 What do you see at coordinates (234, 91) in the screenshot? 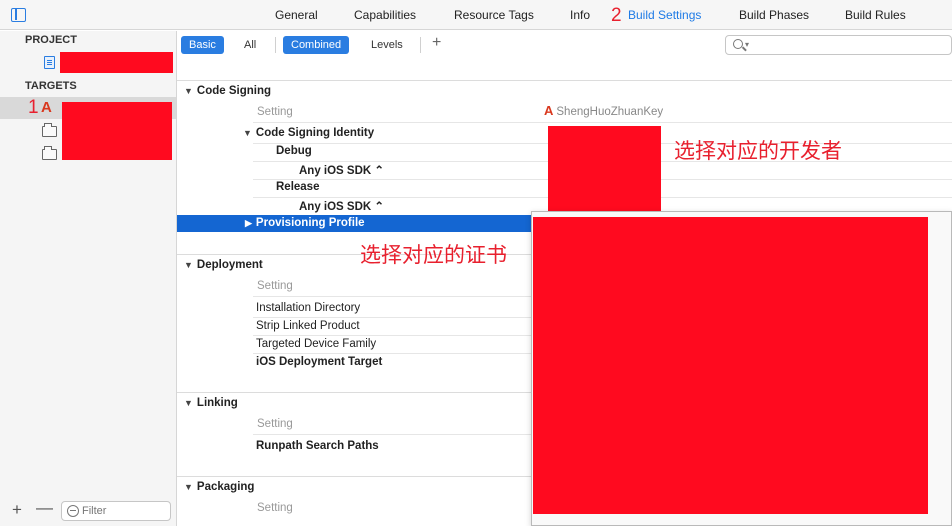
I see `section-title: Code Signing` at bounding box center [234, 91].